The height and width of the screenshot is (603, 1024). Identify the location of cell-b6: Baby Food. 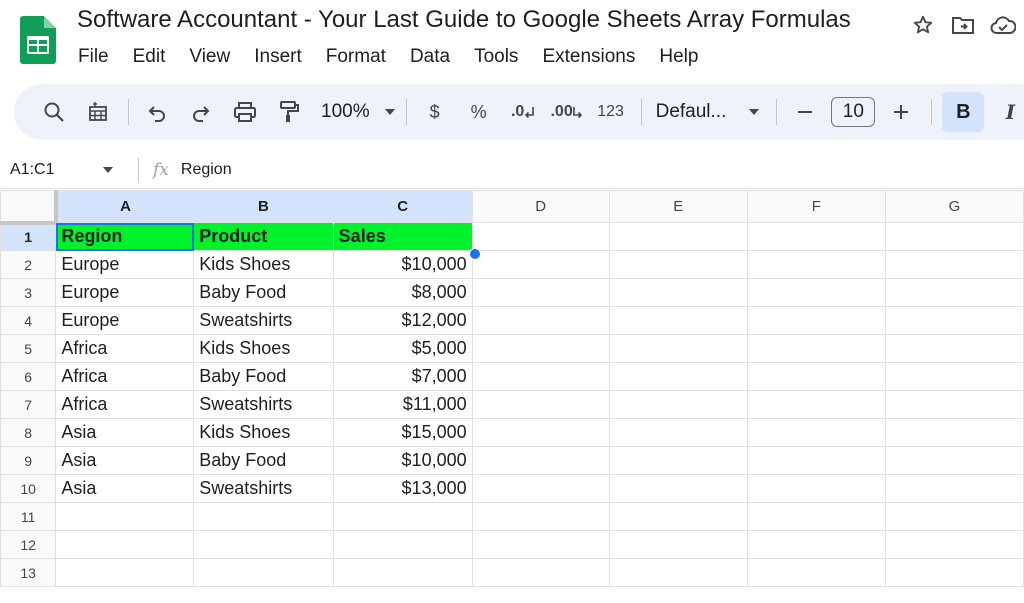
(263, 376).